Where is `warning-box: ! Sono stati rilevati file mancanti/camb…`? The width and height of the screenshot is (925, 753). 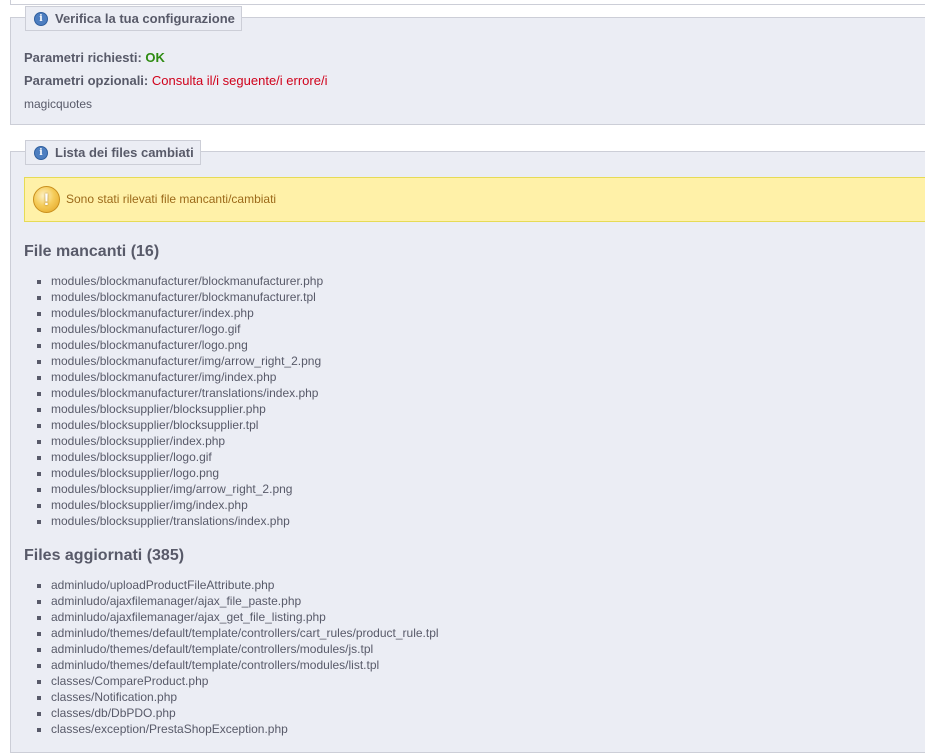
warning-box: ! Sono stati rilevati file mancanti/camb… is located at coordinates (474, 199).